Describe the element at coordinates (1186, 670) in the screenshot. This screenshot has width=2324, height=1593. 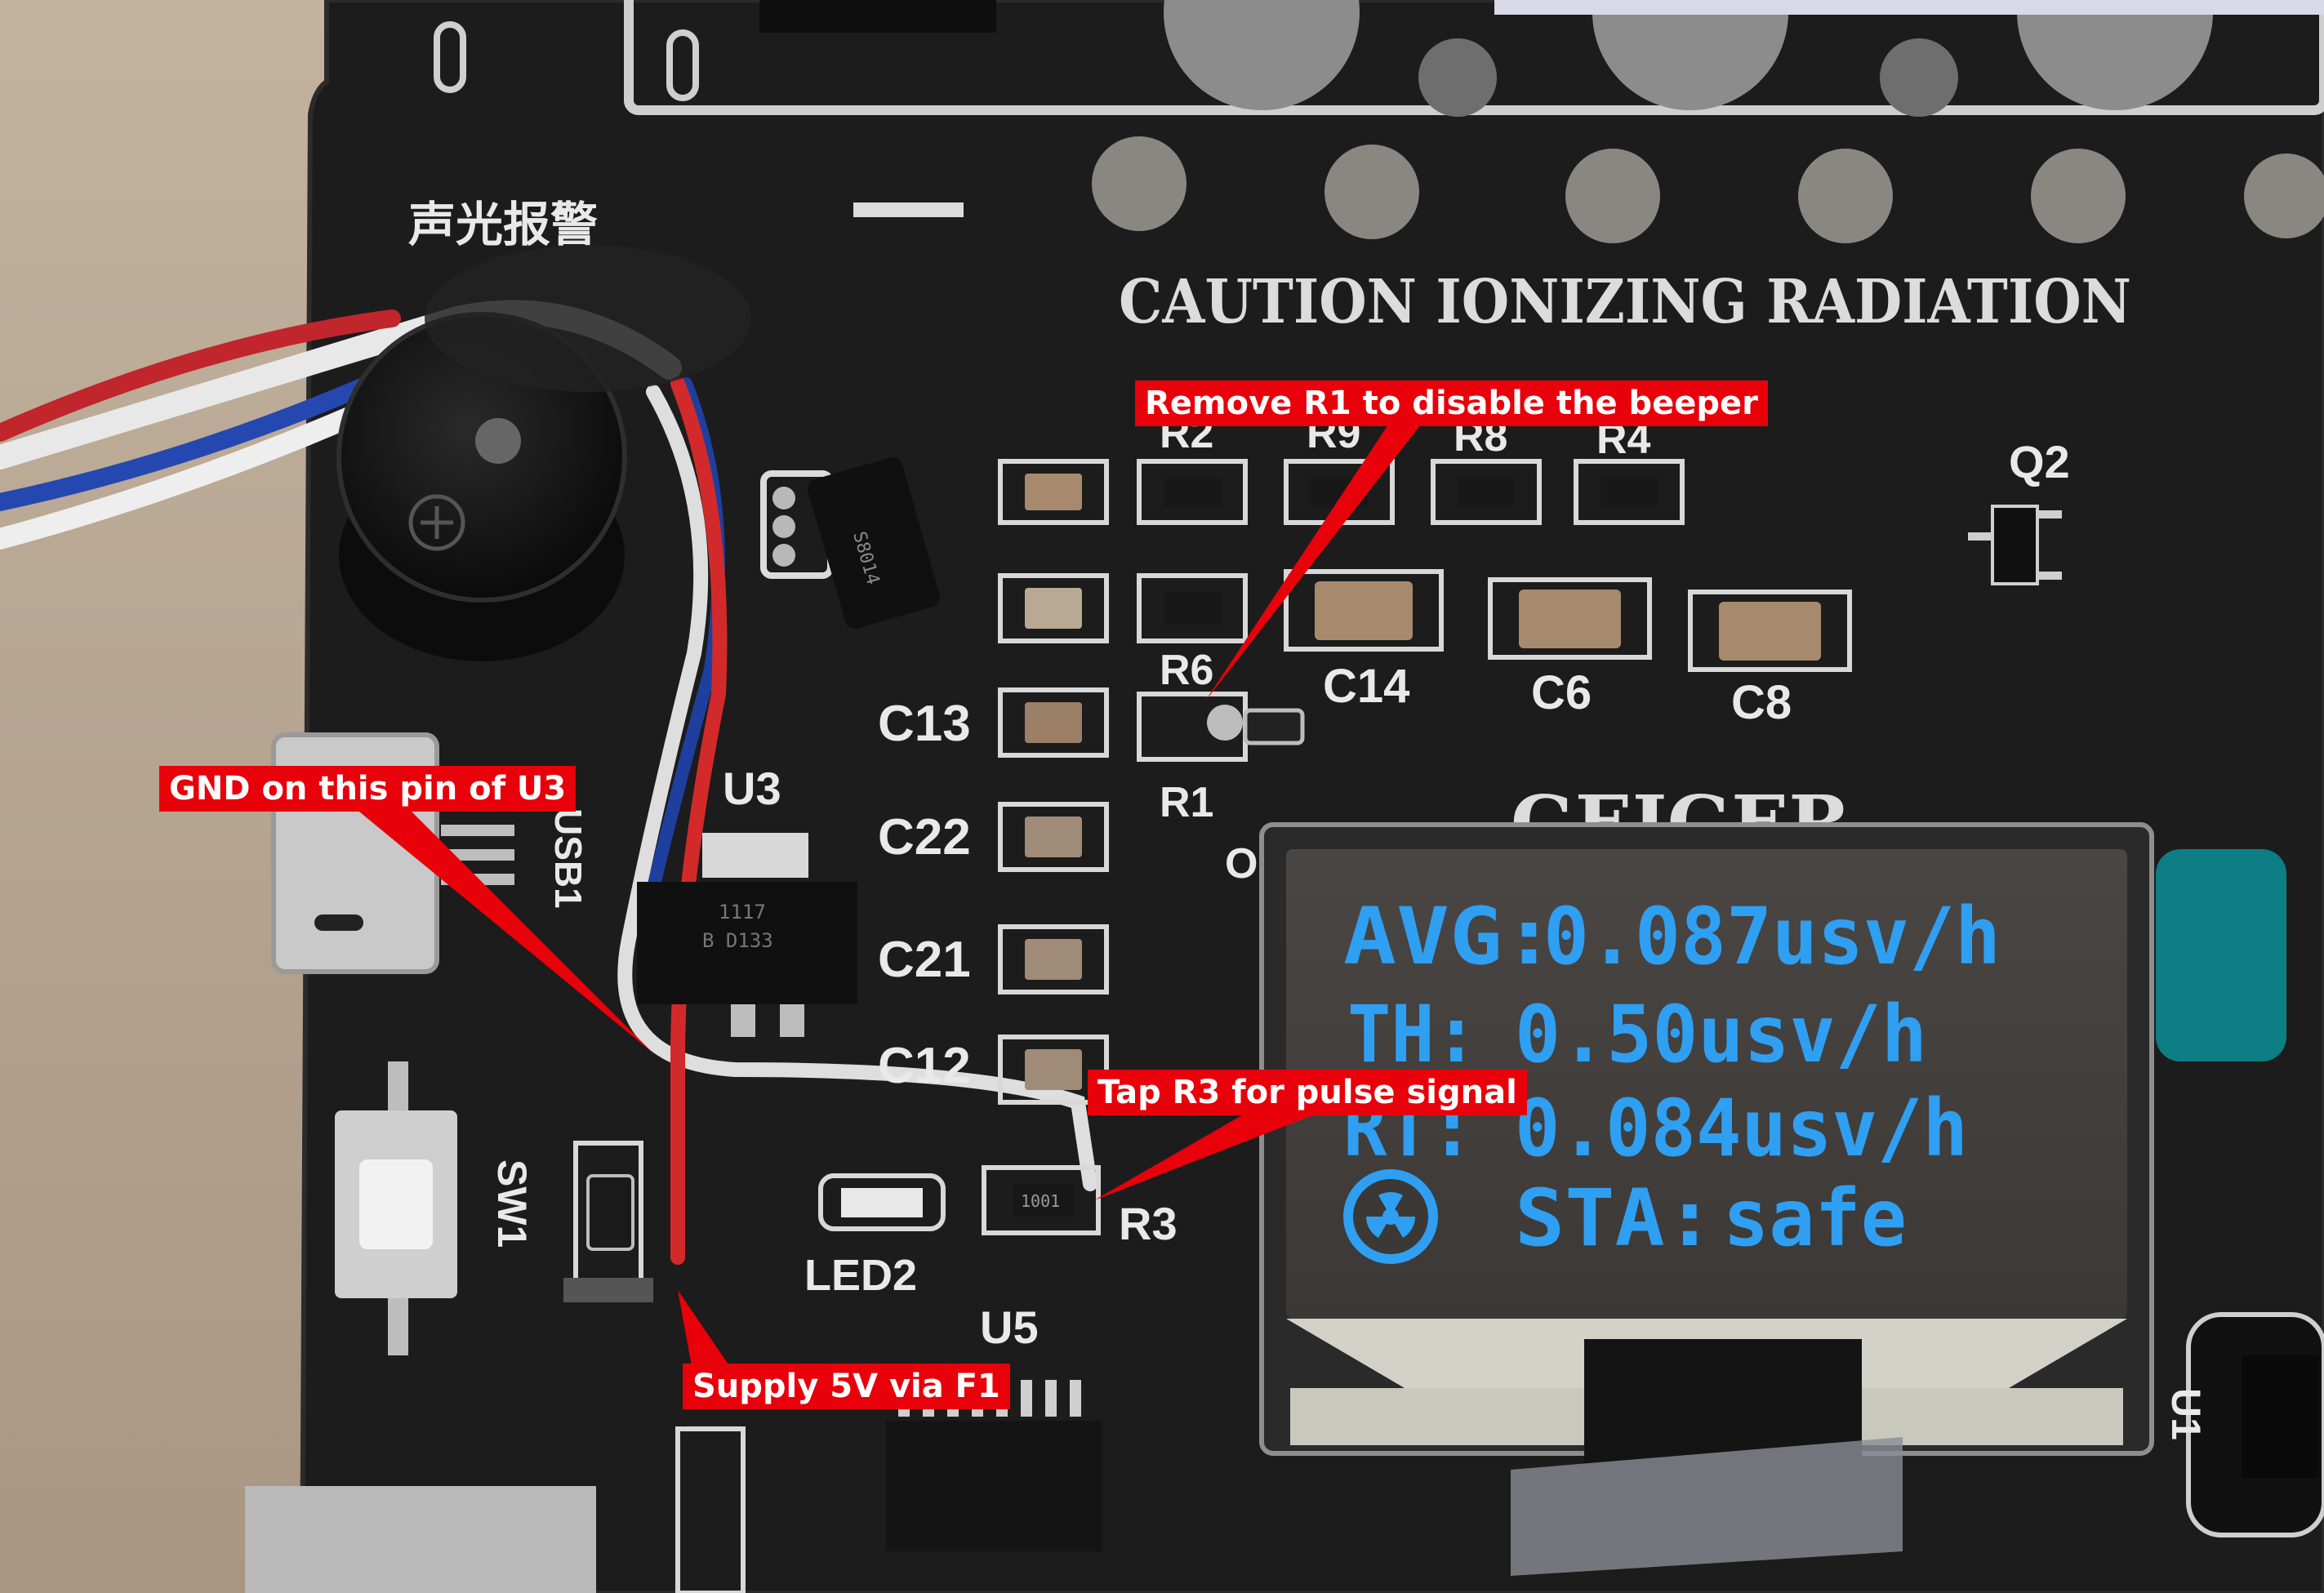
I see `label-r6: R6` at that location.